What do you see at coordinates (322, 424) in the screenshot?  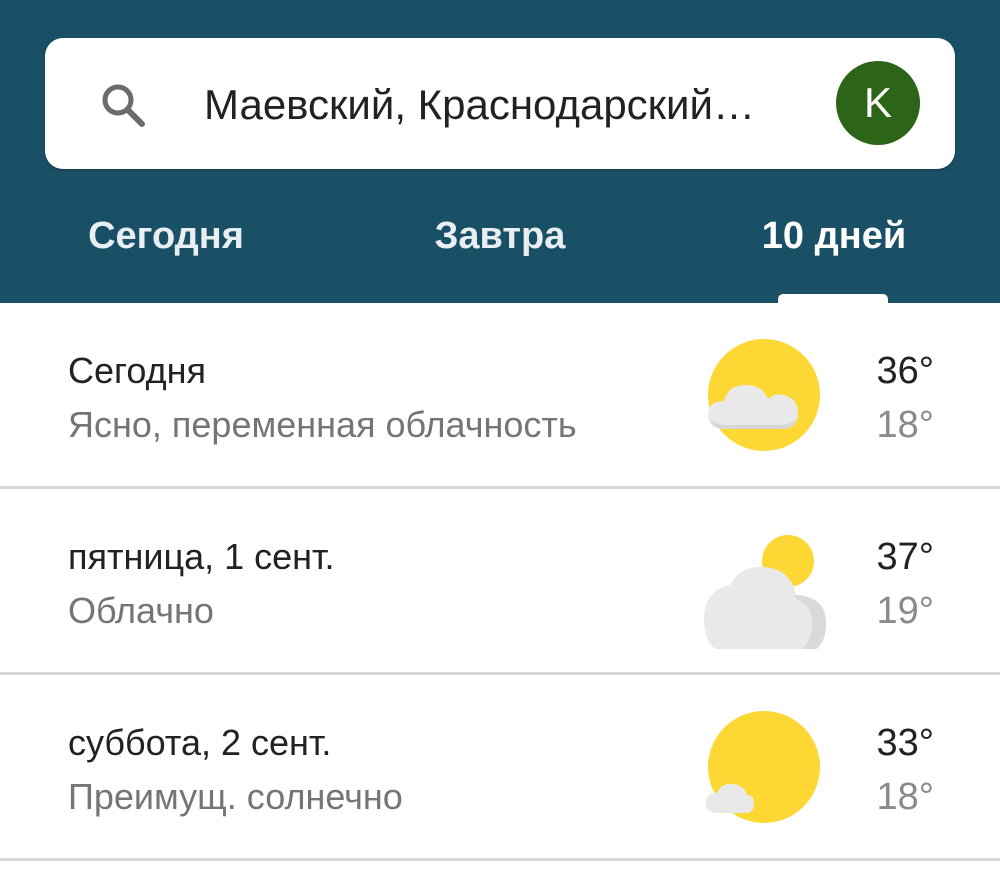 I see `day-condition: Ясно, переменная облачность` at bounding box center [322, 424].